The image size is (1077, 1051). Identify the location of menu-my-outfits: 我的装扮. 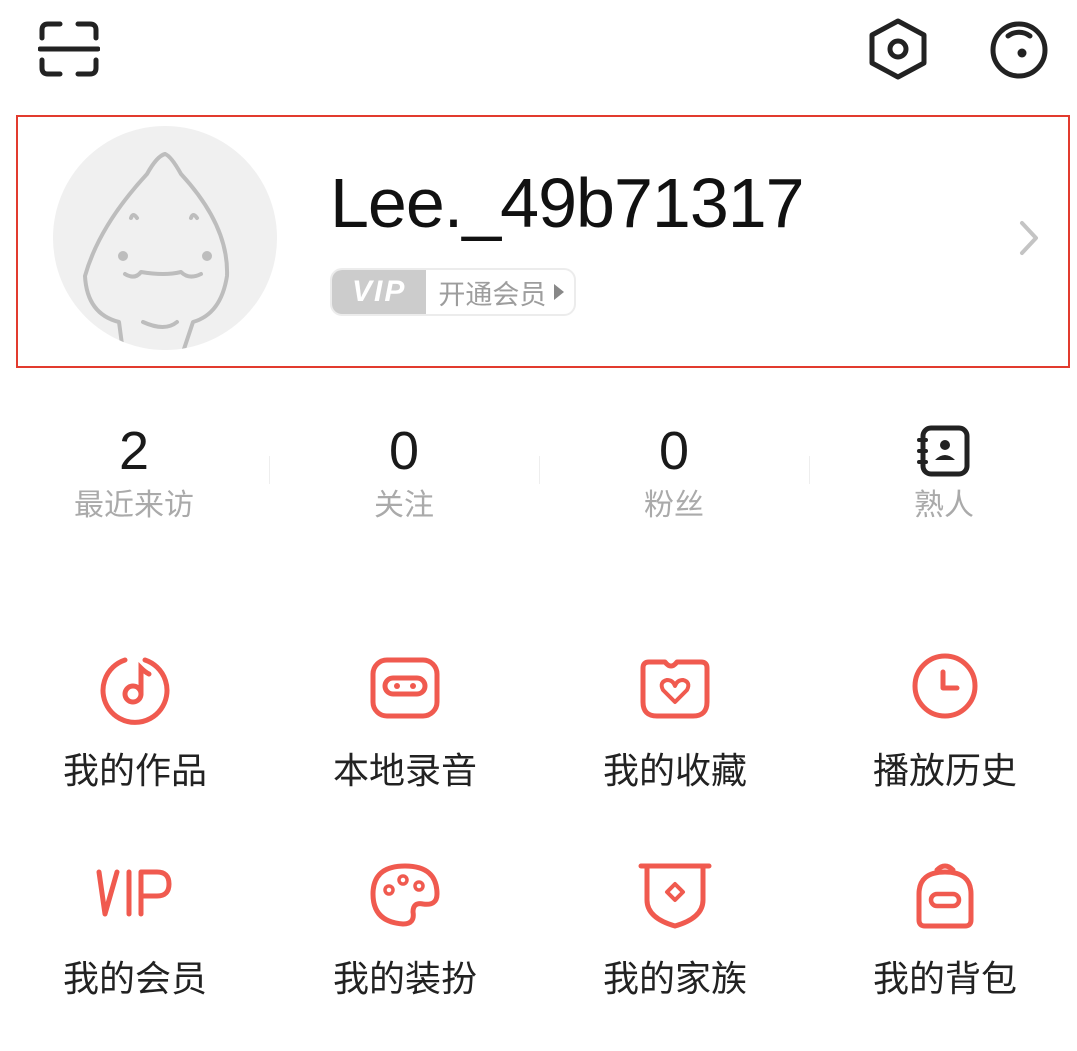
(405, 932).